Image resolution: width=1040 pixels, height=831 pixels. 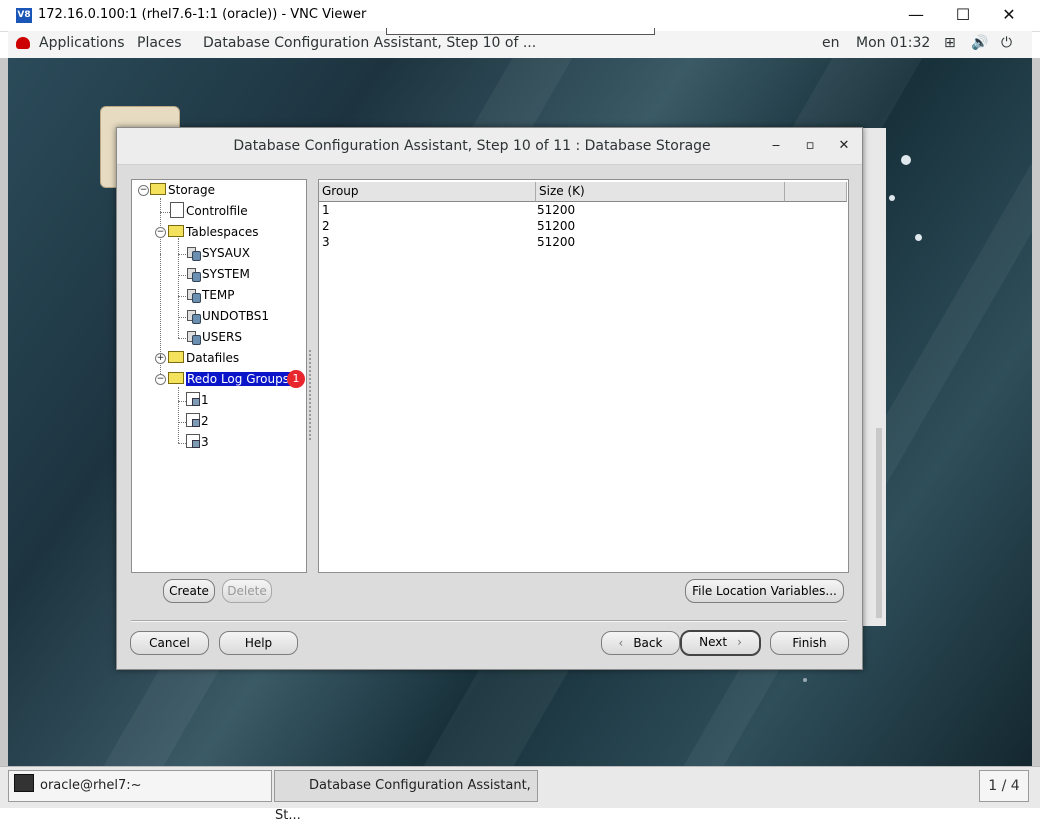 I want to click on vnc-maximize-button: ☐, so click(x=963, y=15).